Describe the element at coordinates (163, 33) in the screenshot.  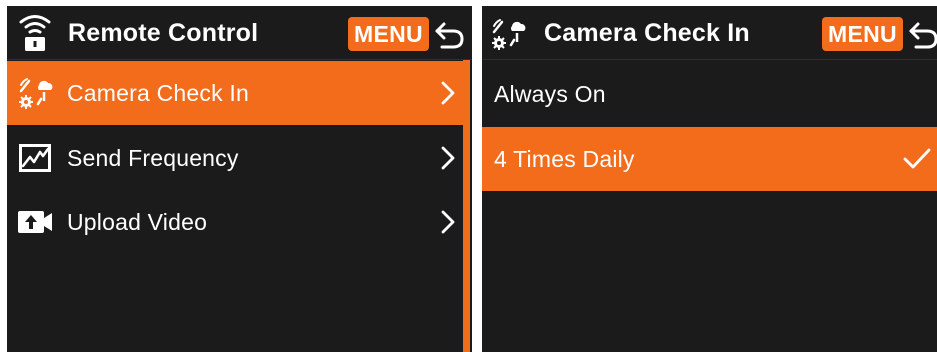
I see `page-title: Remote Control` at that location.